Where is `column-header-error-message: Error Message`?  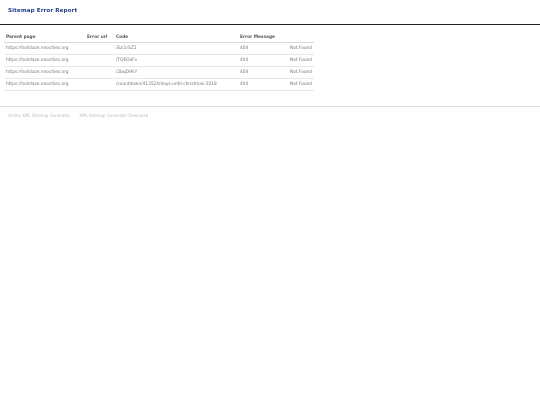 column-header-error-message: Error Message is located at coordinates (260, 38).